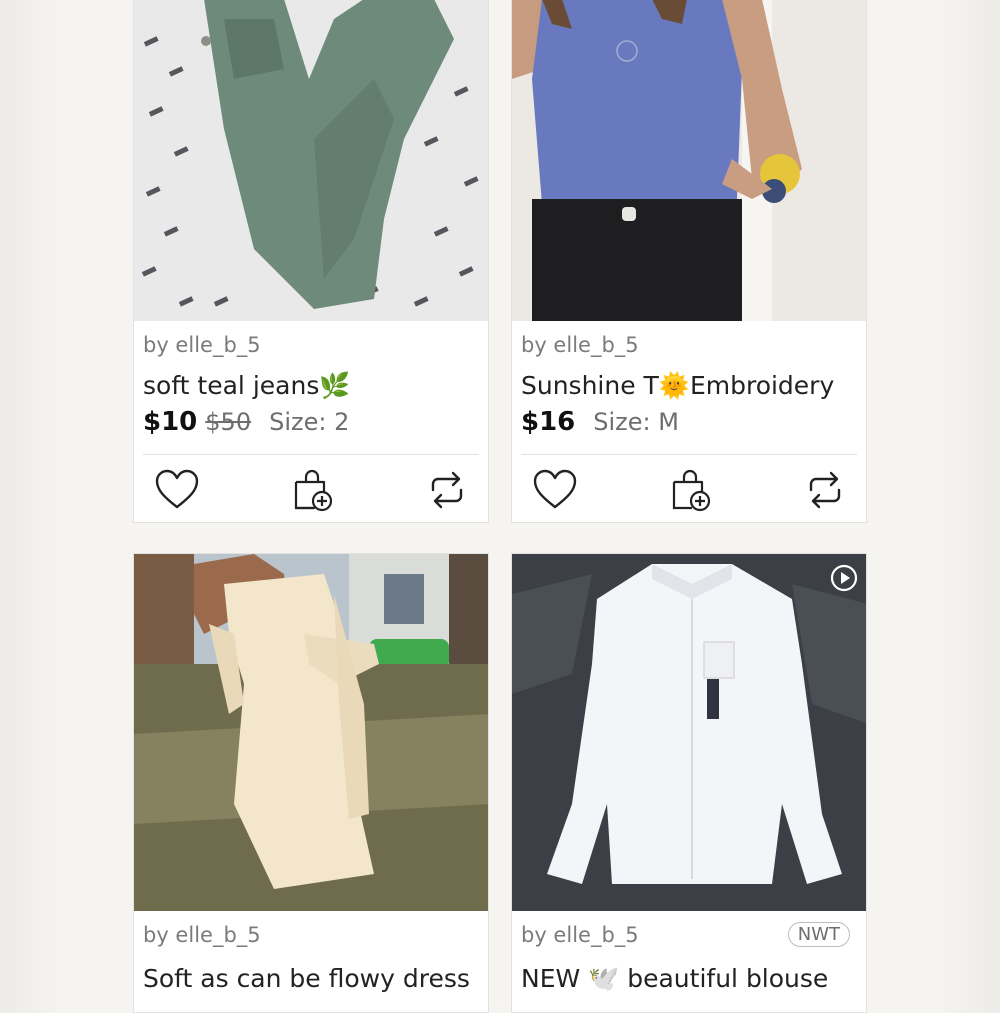 This screenshot has width=1000, height=1013. I want to click on video-play-icon, so click(844, 578).